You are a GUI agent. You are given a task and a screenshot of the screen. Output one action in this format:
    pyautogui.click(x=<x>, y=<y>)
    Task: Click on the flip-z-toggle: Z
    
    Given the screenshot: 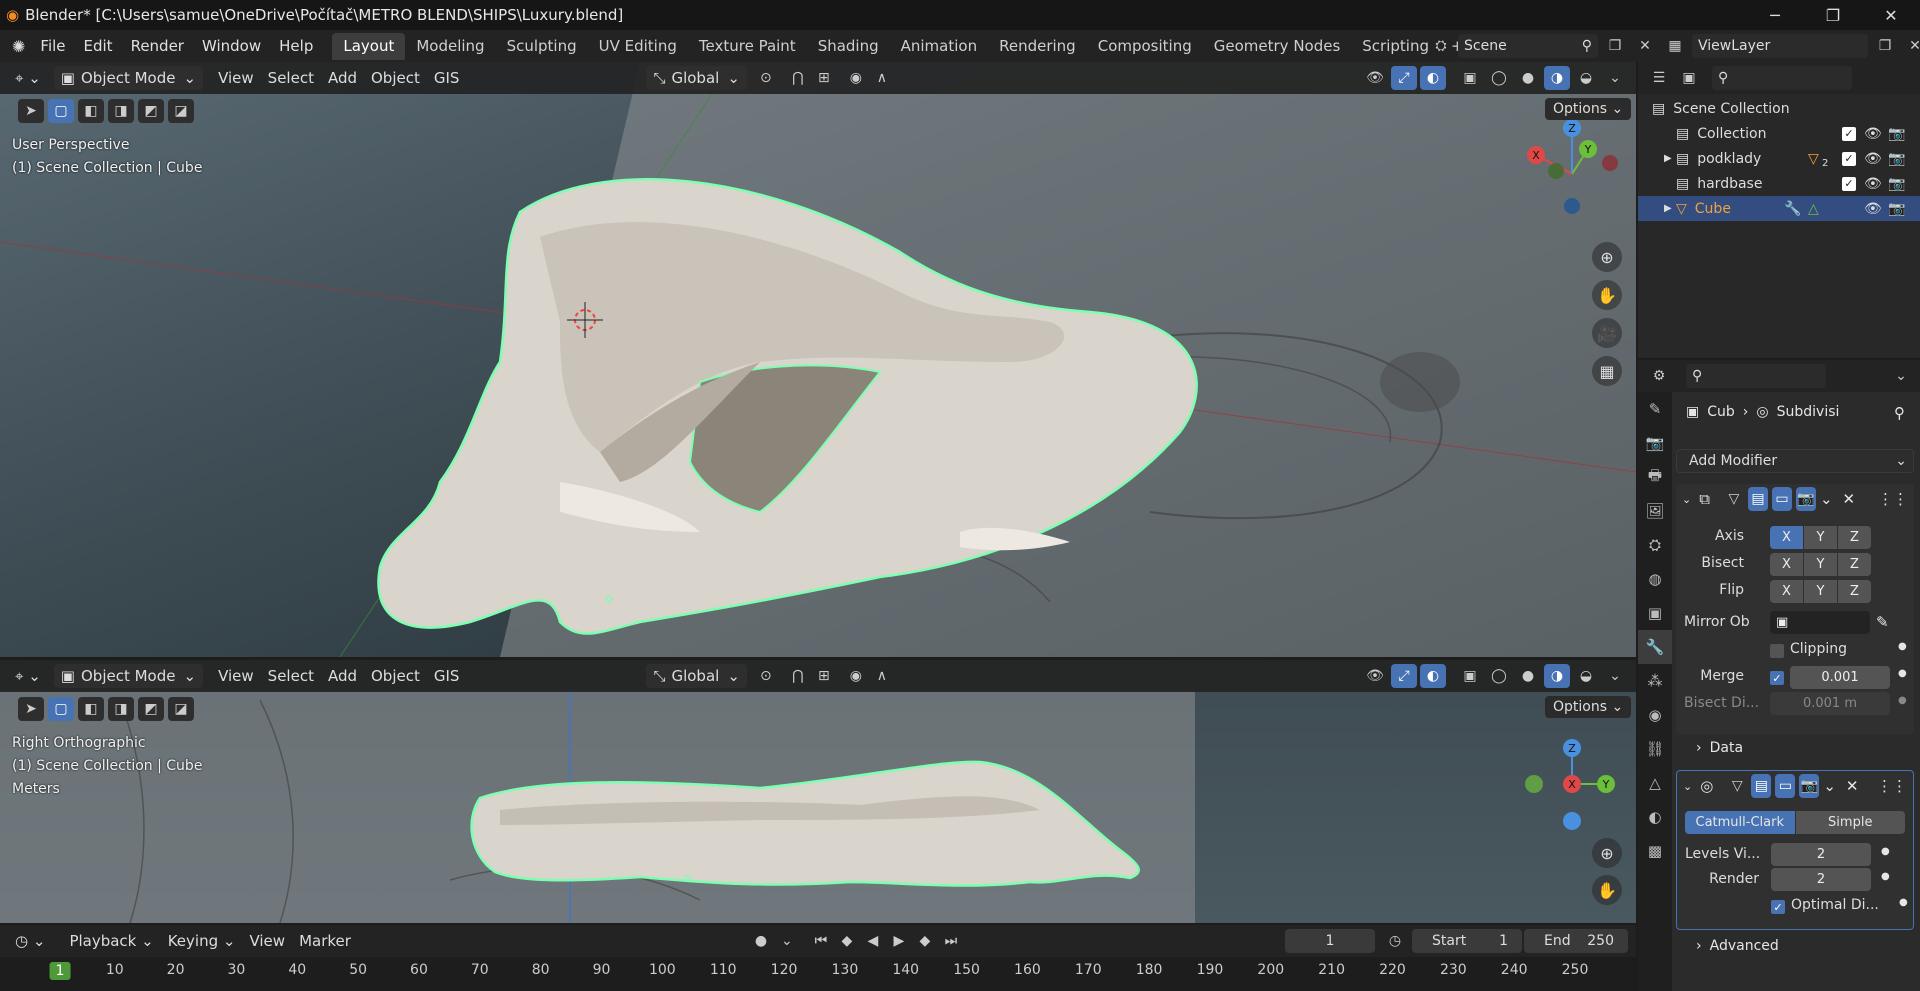 What is the action you would take?
    pyautogui.click(x=1854, y=591)
    